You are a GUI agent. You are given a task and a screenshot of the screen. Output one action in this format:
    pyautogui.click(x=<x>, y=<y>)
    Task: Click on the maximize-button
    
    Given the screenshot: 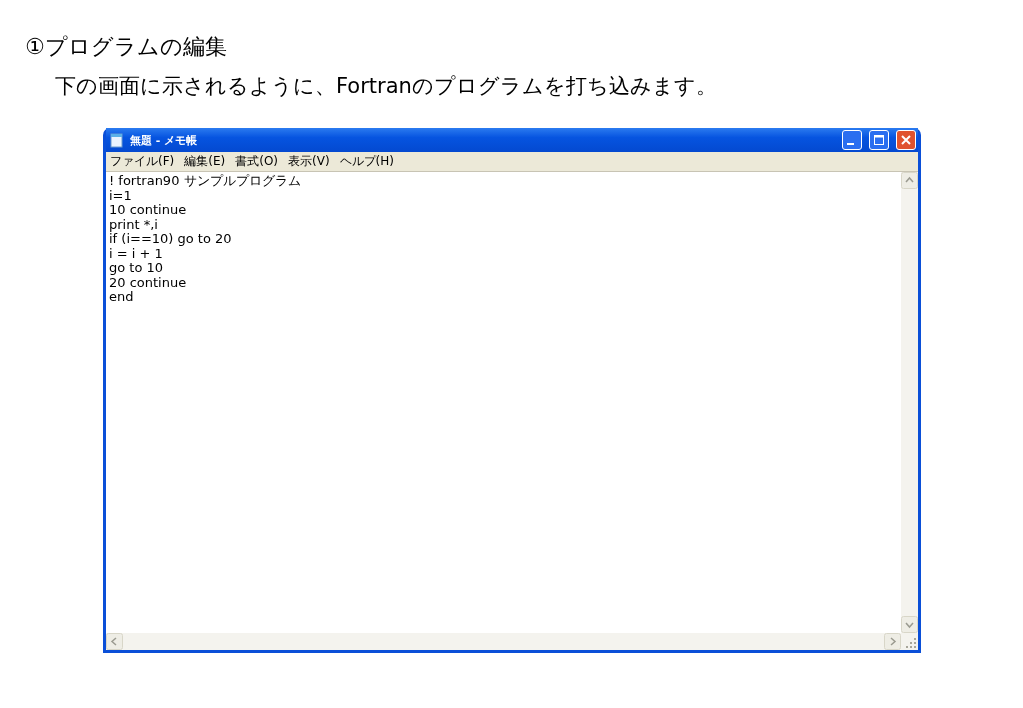 What is the action you would take?
    pyautogui.click(x=879, y=140)
    